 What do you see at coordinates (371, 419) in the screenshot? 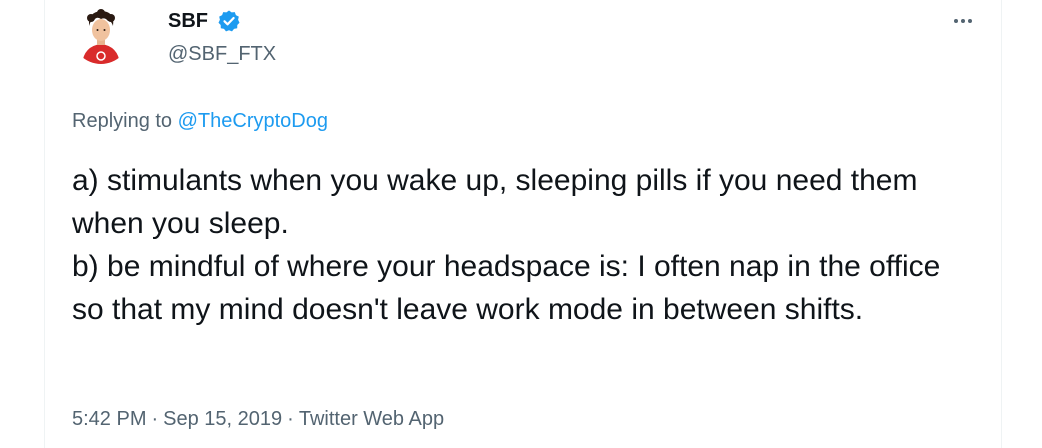
I see `tweet-source: Twitter Web App` at bounding box center [371, 419].